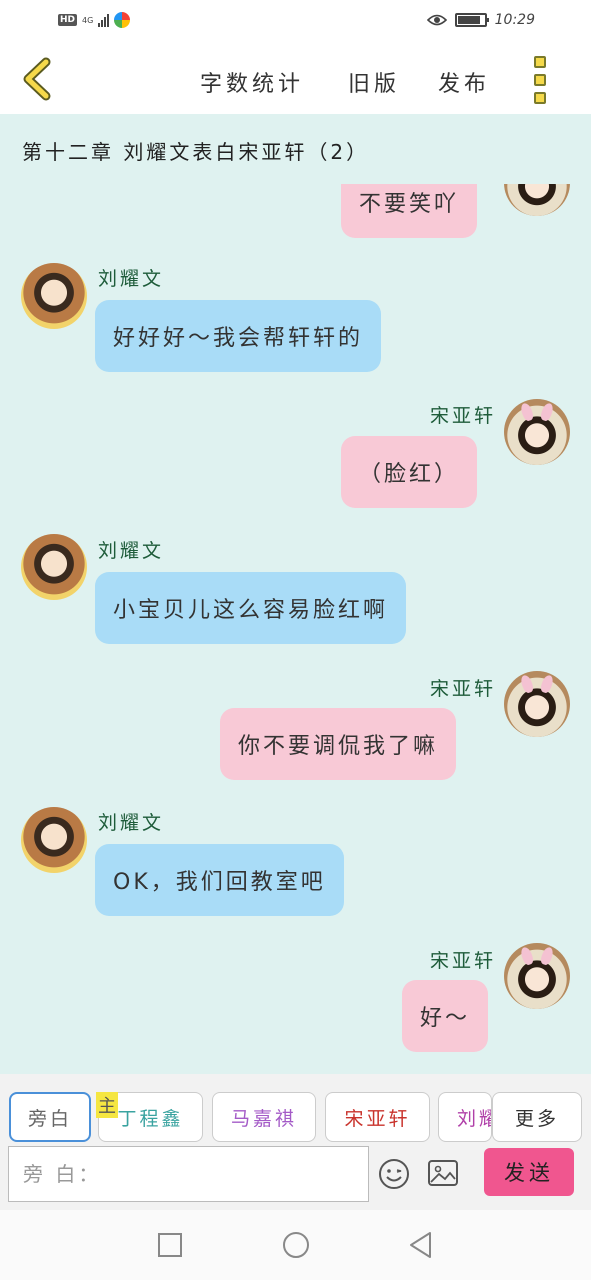 The height and width of the screenshot is (1280, 591). I want to click on role-liu-yaowen-button: 刘耀文, so click(465, 1117).